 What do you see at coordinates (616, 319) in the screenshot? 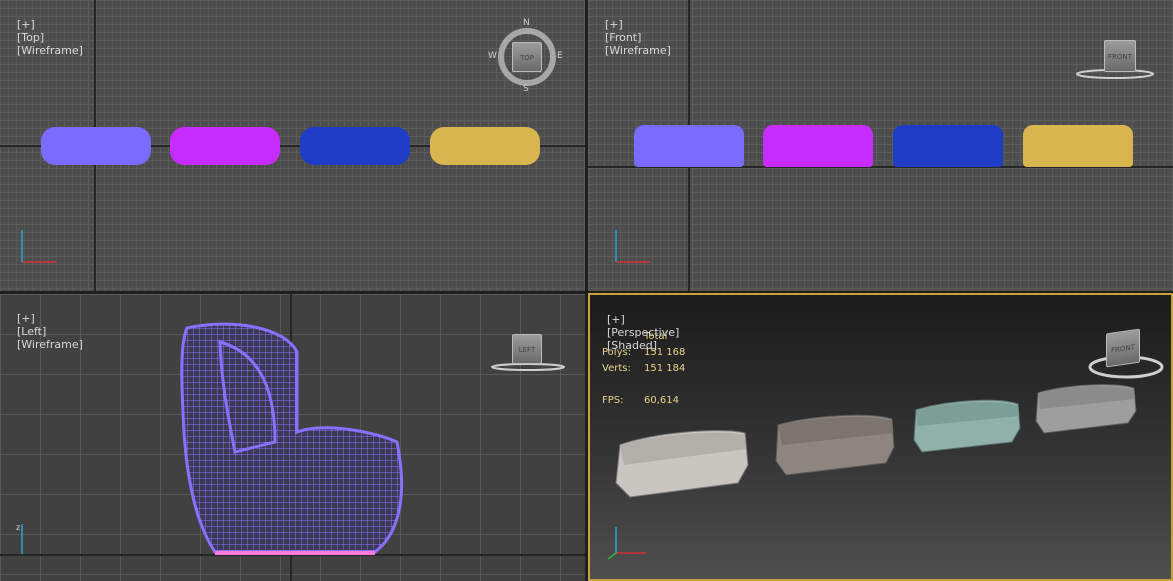
I see `viewport-perspective-plus-menu: [+]` at bounding box center [616, 319].